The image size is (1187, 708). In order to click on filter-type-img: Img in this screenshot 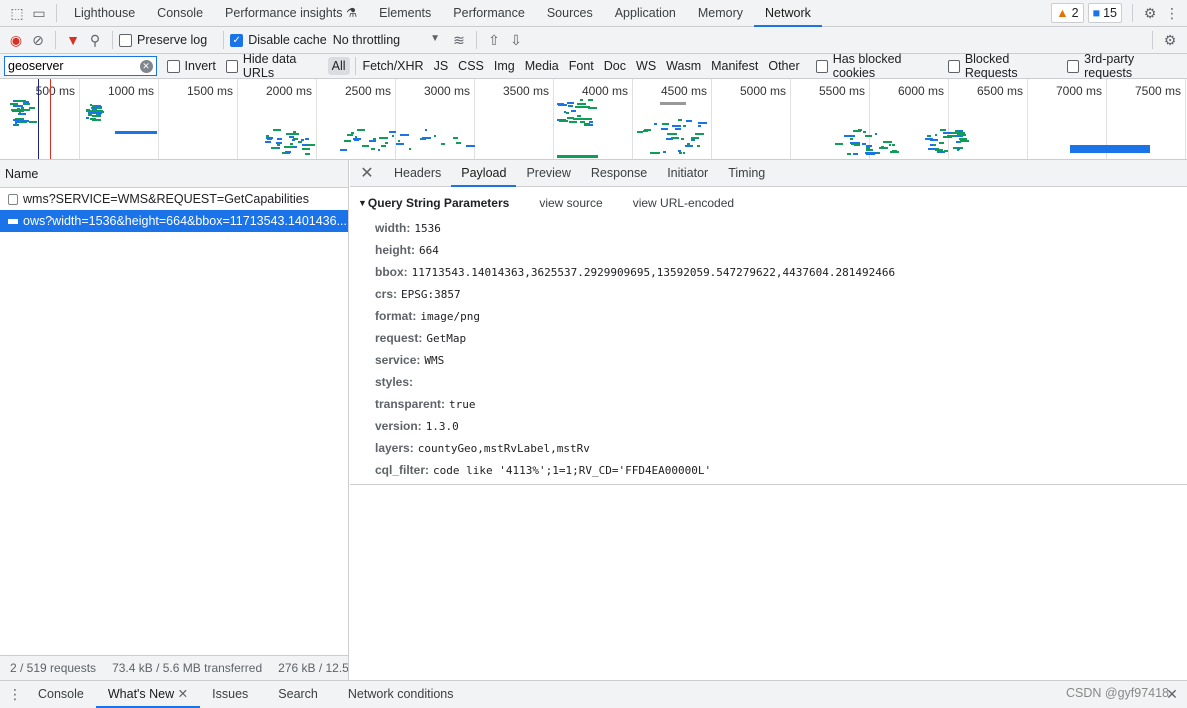, I will do `click(504, 66)`.